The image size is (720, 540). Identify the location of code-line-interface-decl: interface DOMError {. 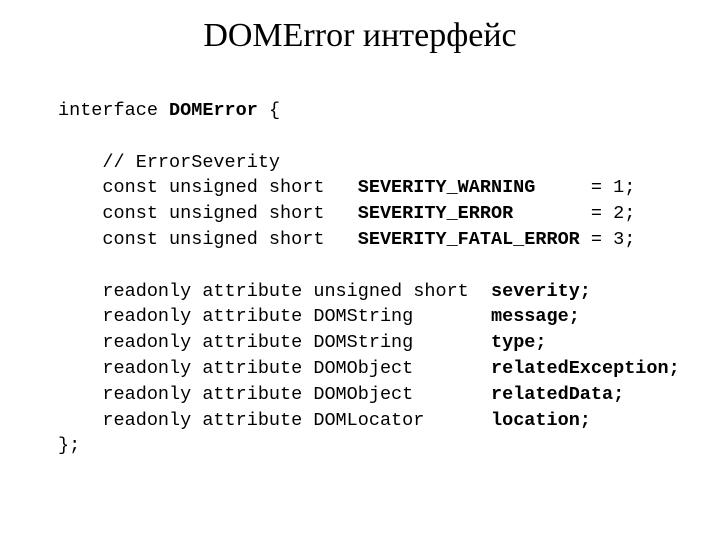
(369, 111).